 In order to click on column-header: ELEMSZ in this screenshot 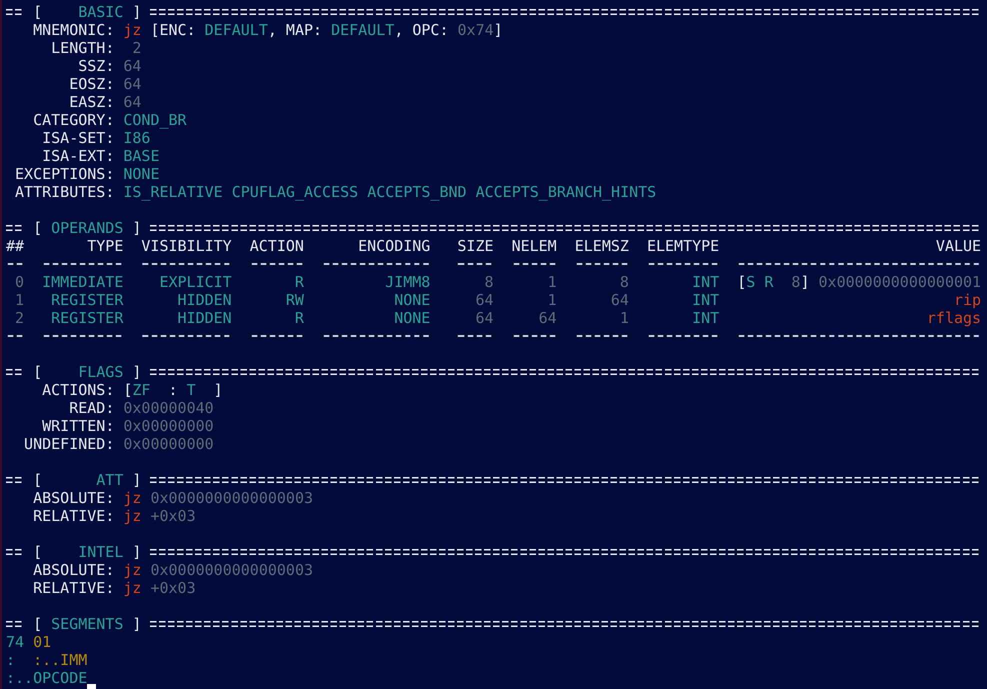, I will do `click(601, 246)`.